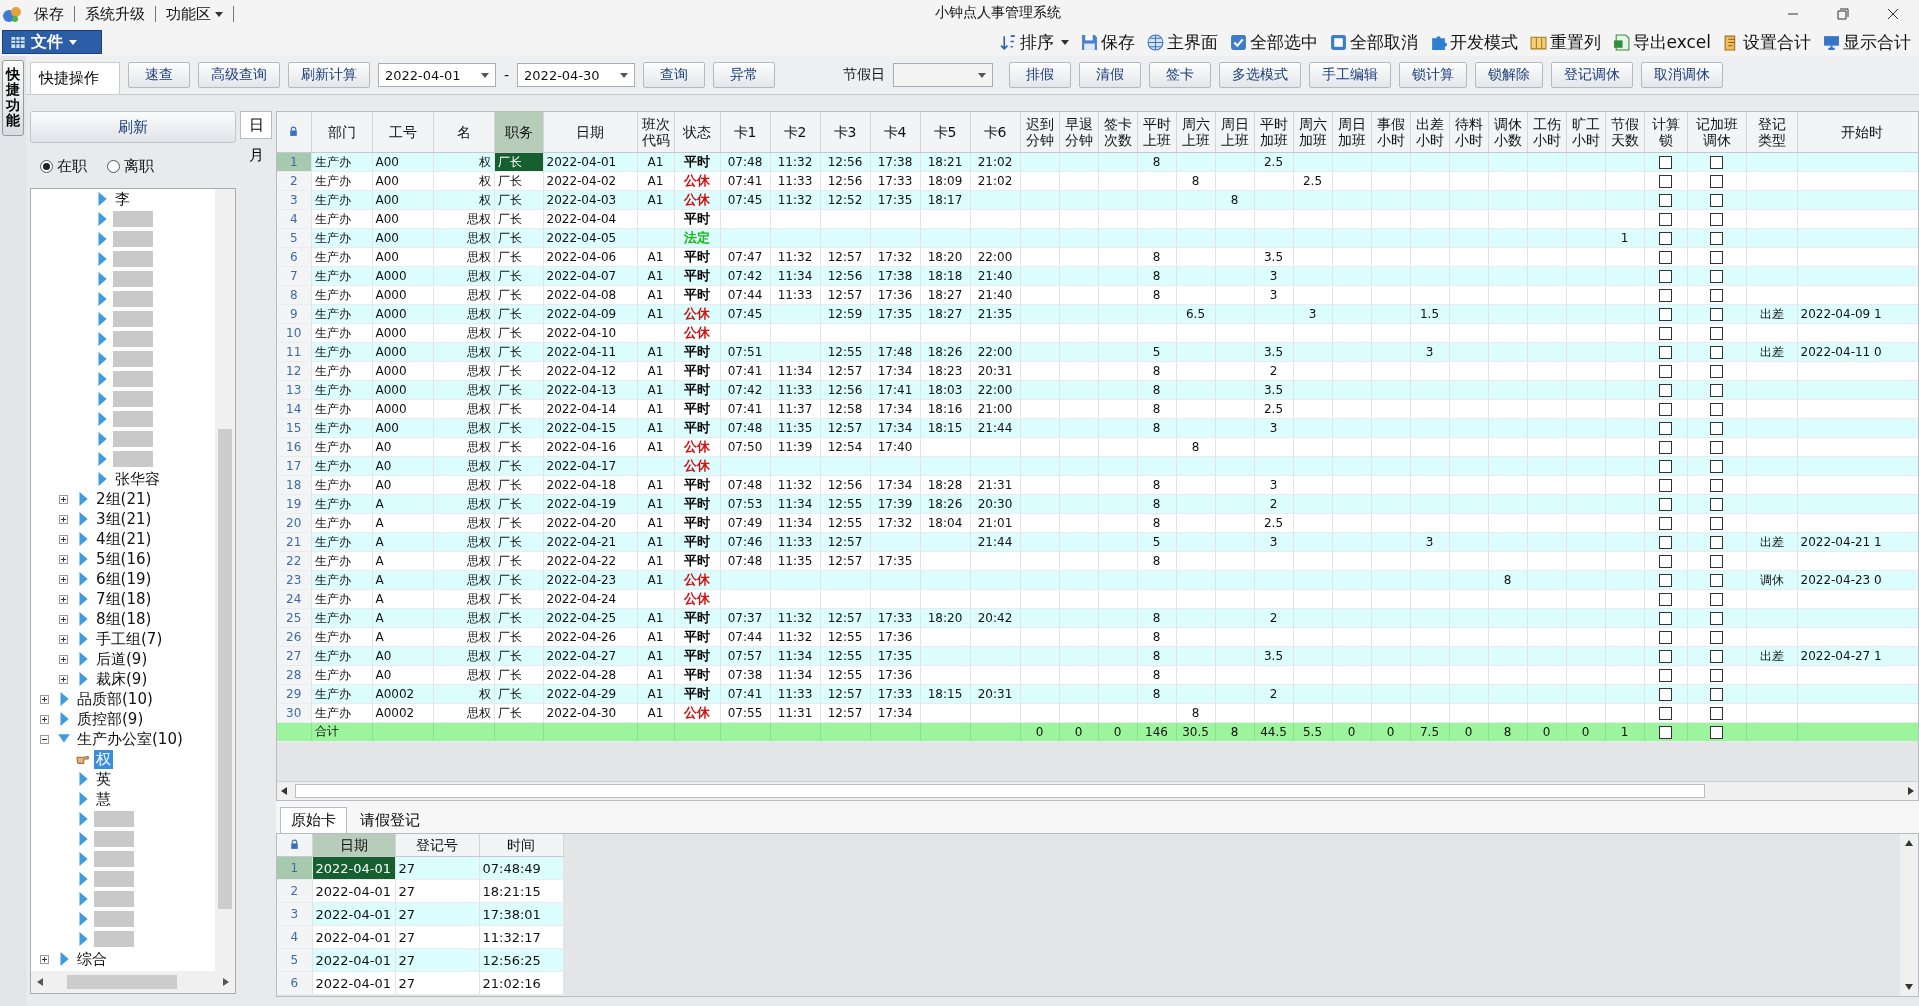 Image resolution: width=1919 pixels, height=1006 pixels. I want to click on column-header: 登记号, so click(437, 845).